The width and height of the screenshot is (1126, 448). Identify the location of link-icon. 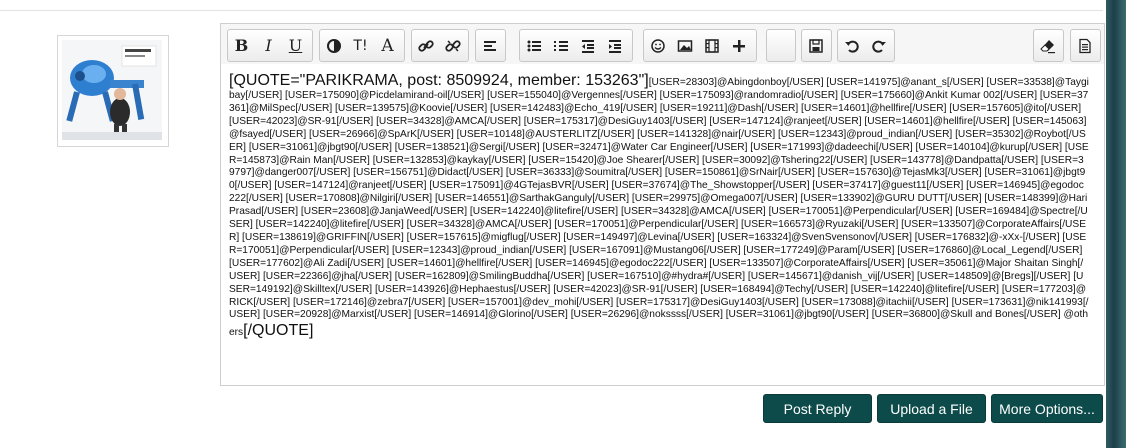
(425, 45).